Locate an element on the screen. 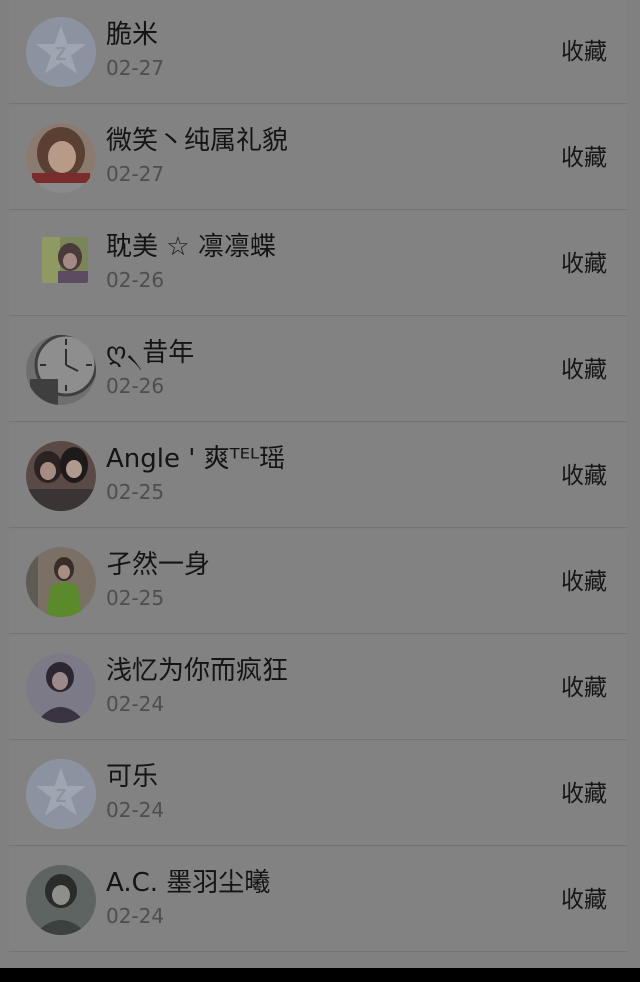 The width and height of the screenshot is (640, 982). contact-name: A.C. 墨羽尘曦 is located at coordinates (188, 883).